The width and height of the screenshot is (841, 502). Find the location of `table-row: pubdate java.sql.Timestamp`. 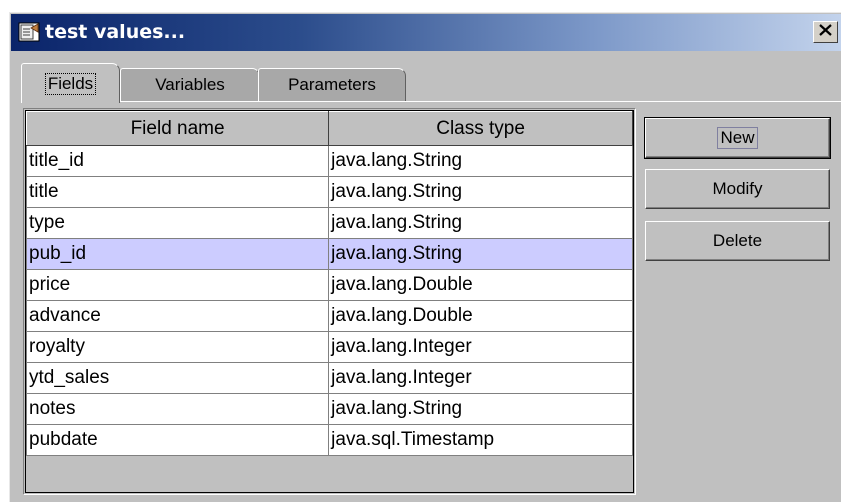

table-row: pubdate java.sql.Timestamp is located at coordinates (329, 440).